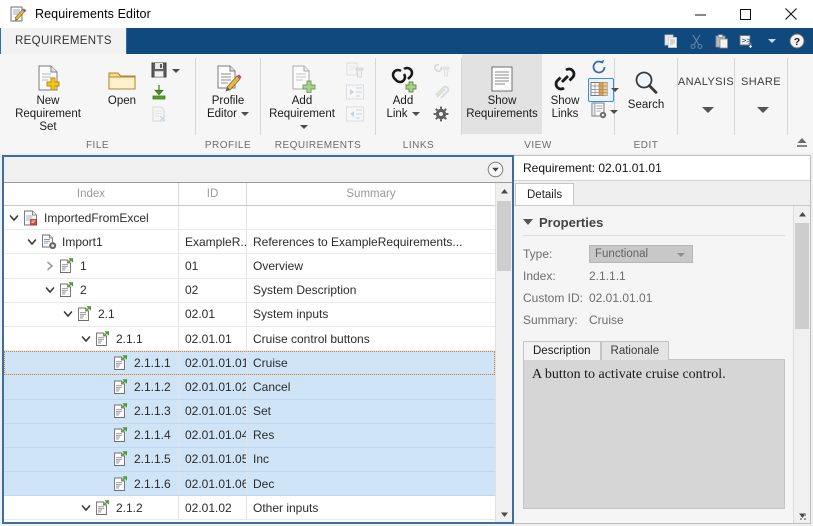 Image resolution: width=813 pixels, height=526 pixels. I want to click on tab-description: Description, so click(562, 350).